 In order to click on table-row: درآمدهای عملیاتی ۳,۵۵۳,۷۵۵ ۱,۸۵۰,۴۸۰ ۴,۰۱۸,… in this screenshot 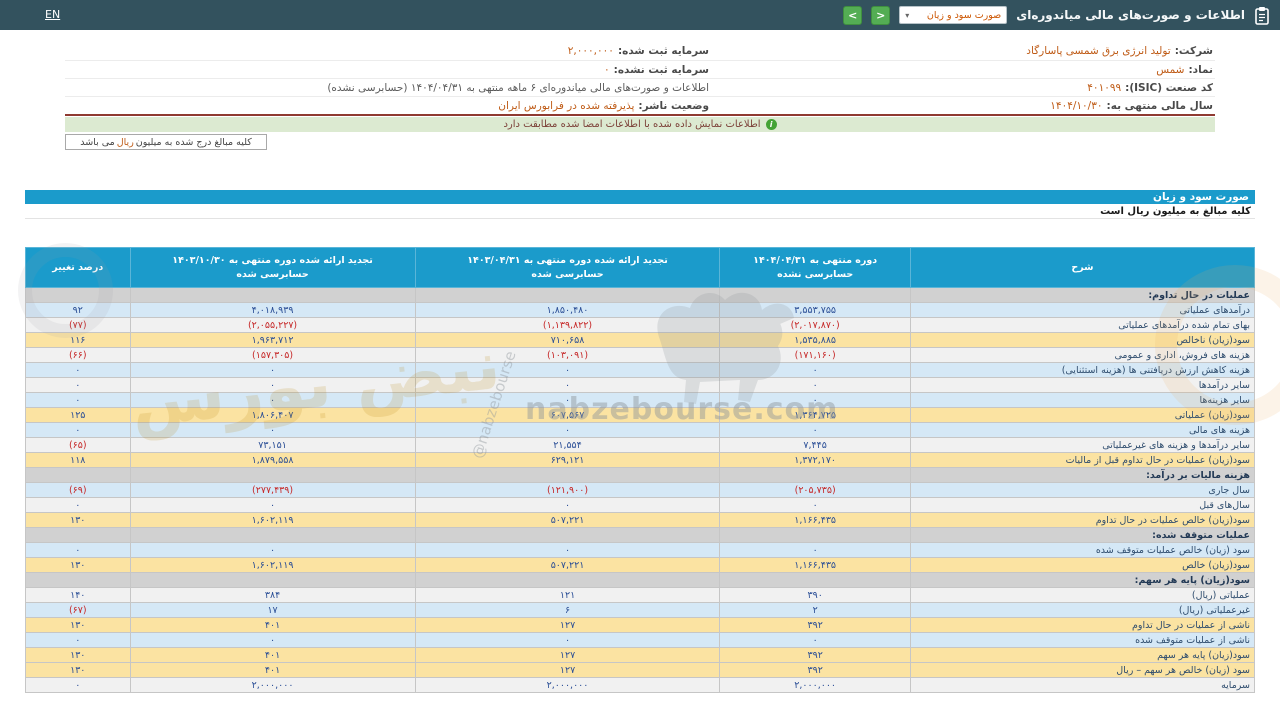, I will do `click(640, 310)`.